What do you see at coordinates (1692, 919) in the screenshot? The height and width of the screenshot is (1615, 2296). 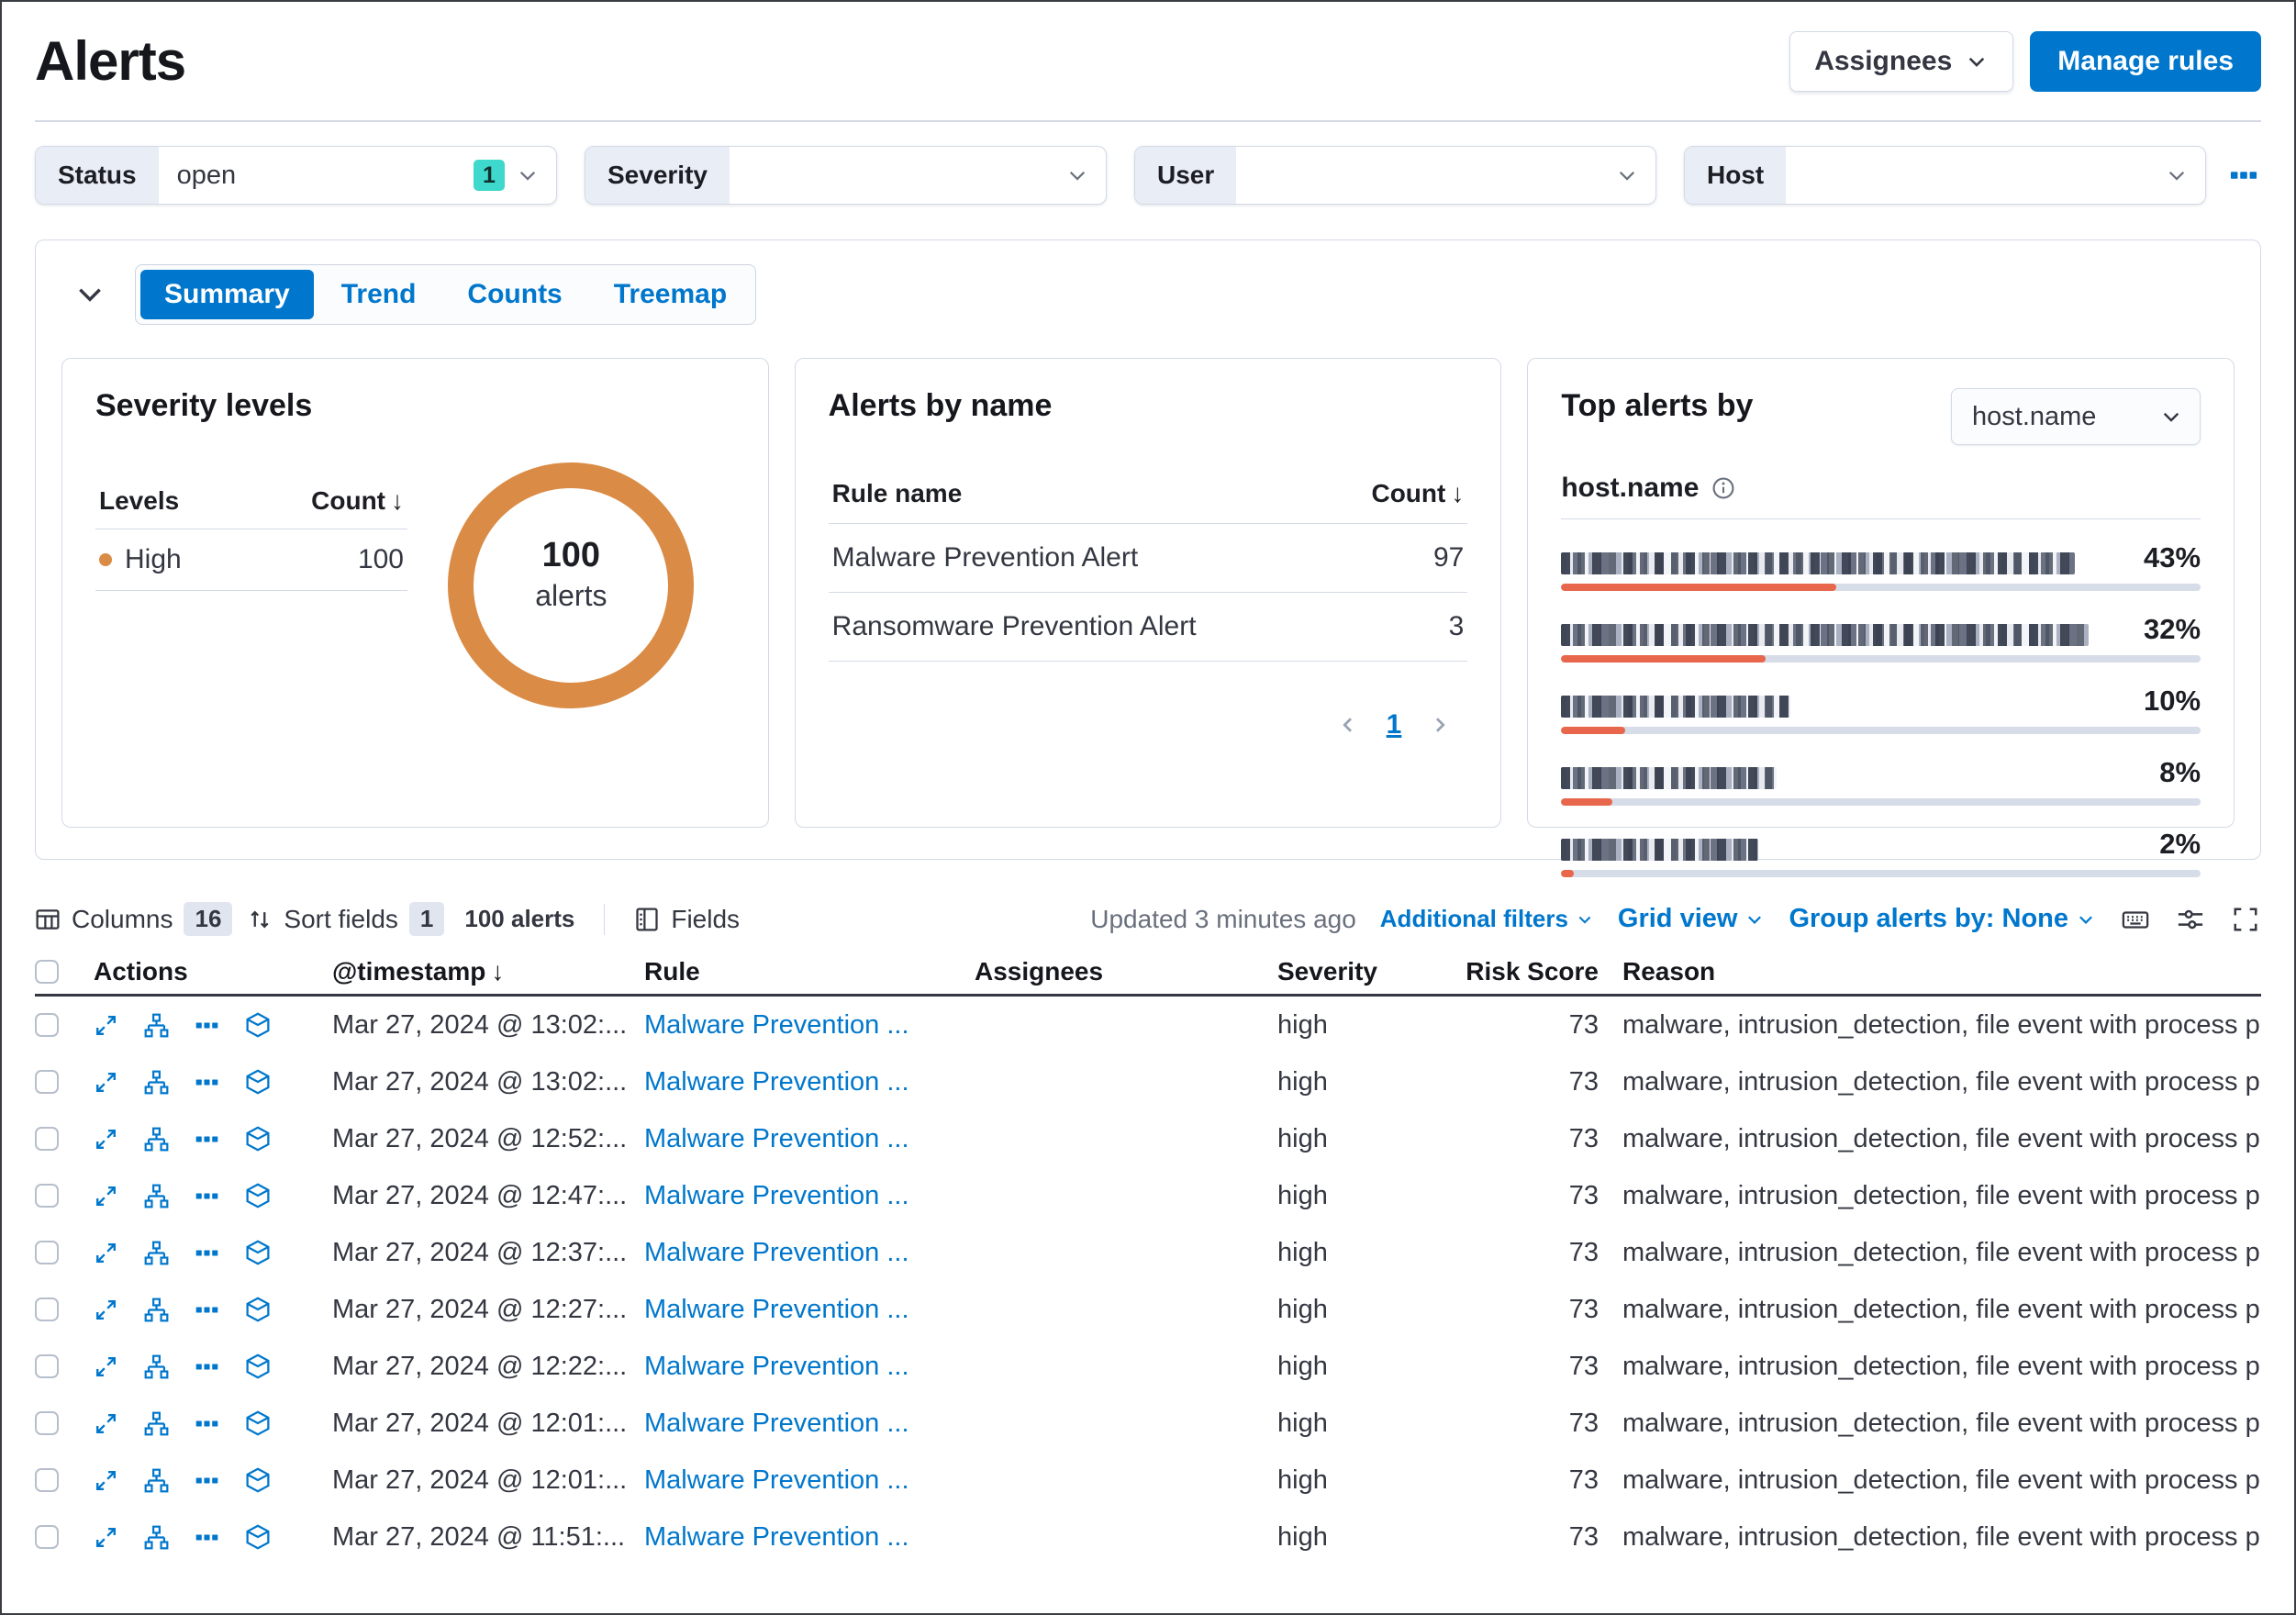 I see `grid-view-button: Grid view` at bounding box center [1692, 919].